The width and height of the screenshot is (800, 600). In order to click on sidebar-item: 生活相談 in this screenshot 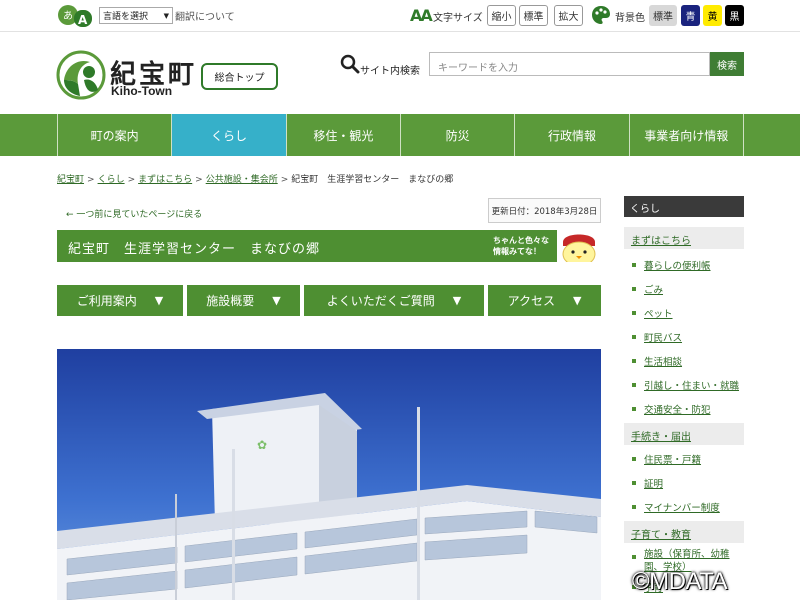, I will do `click(684, 361)`.